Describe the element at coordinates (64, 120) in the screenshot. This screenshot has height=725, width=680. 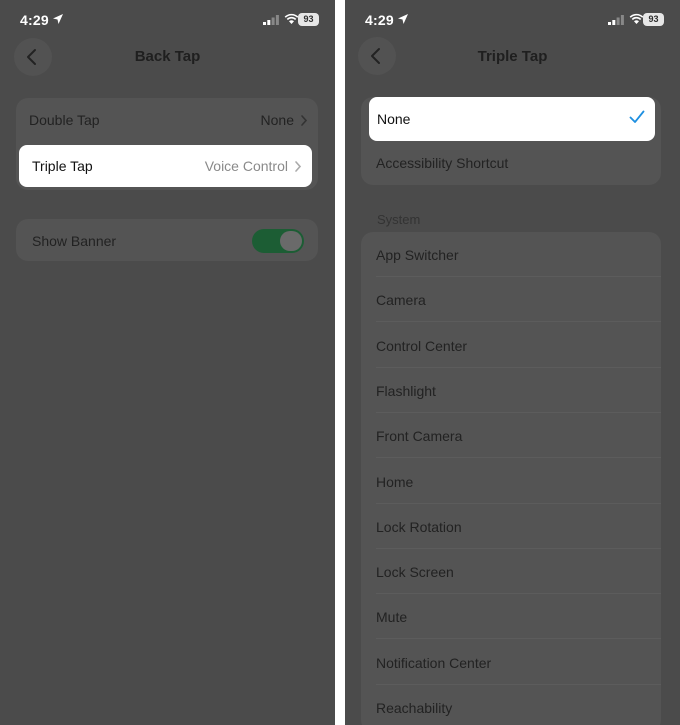
I see `double-tap-label: Double Tap` at that location.